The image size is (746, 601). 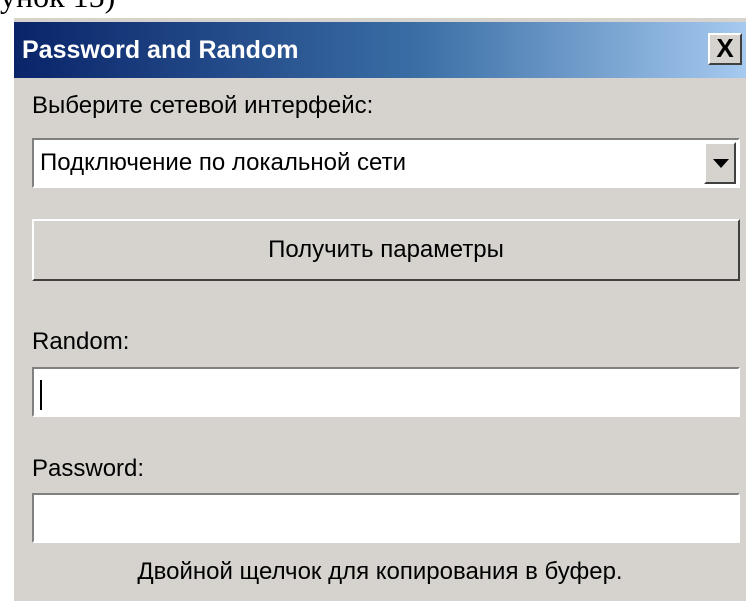 I want to click on text-caret, so click(x=41, y=395).